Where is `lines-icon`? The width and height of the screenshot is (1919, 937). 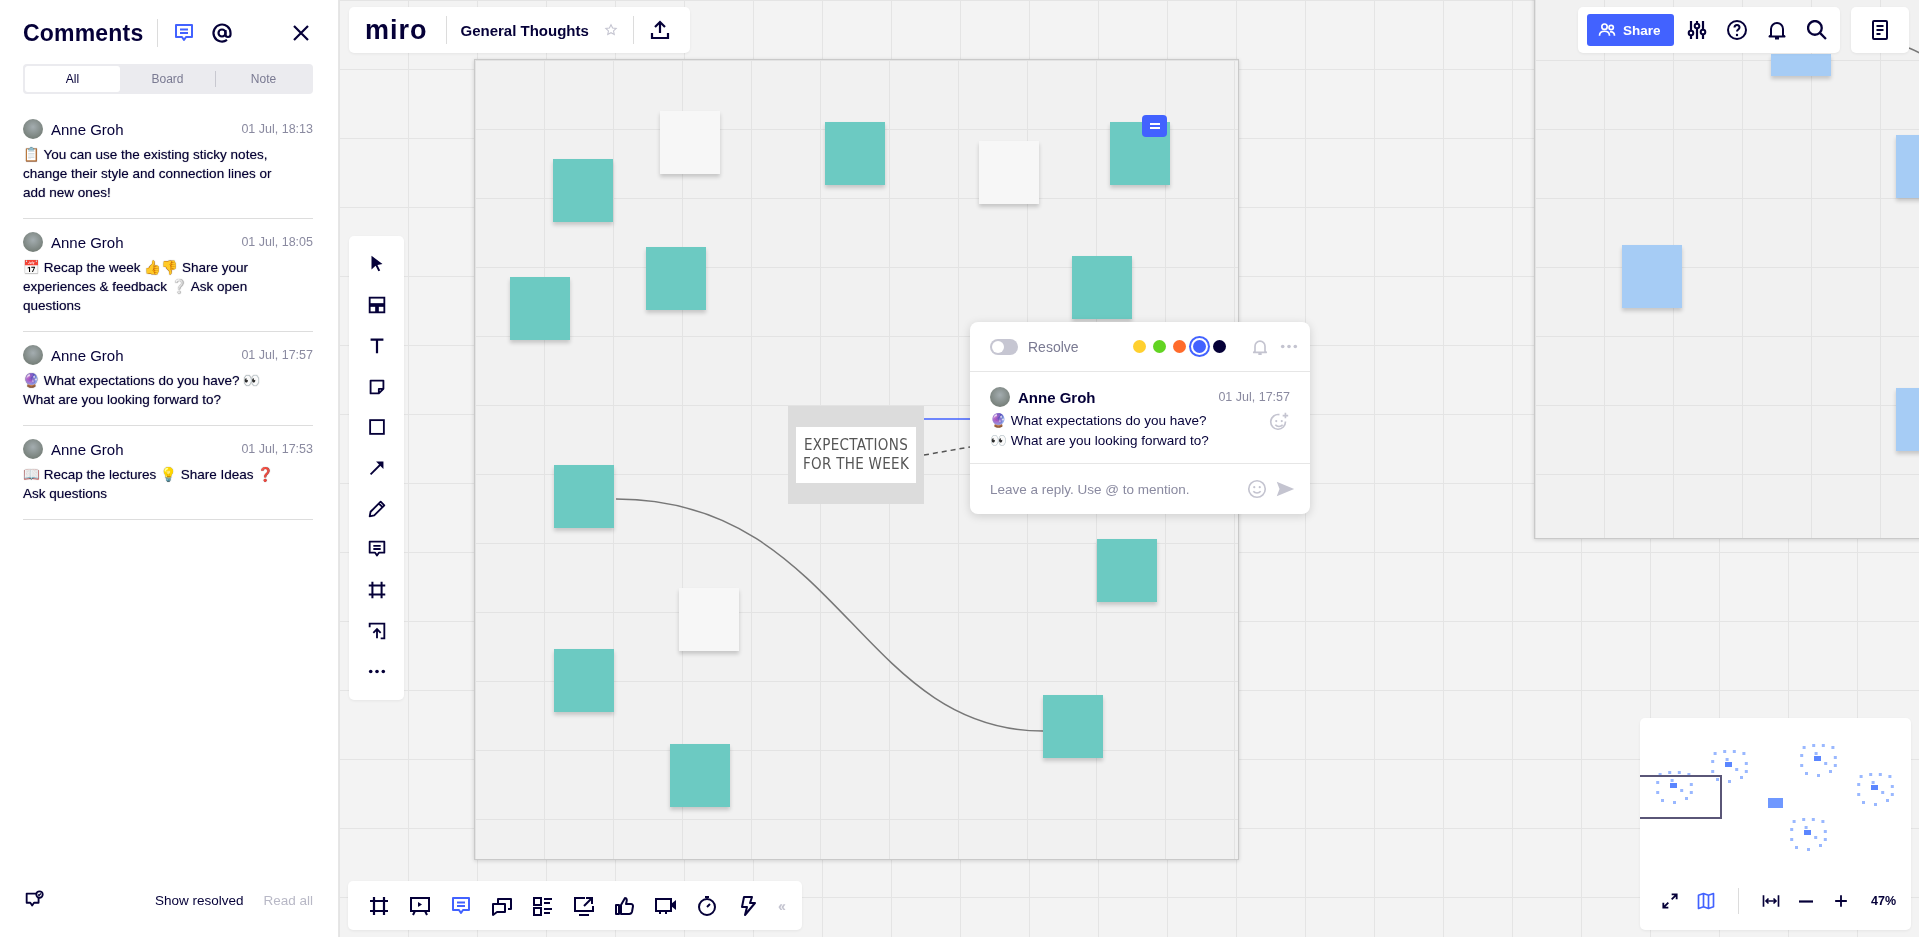 lines-icon is located at coordinates (1154, 126).